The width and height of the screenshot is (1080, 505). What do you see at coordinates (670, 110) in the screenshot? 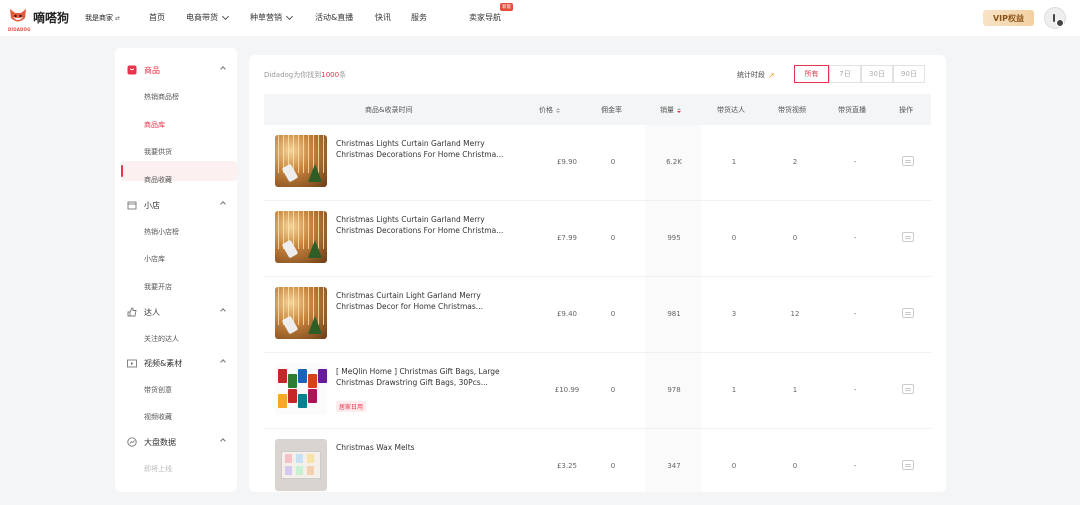
I see `col-sales: 销量` at bounding box center [670, 110].